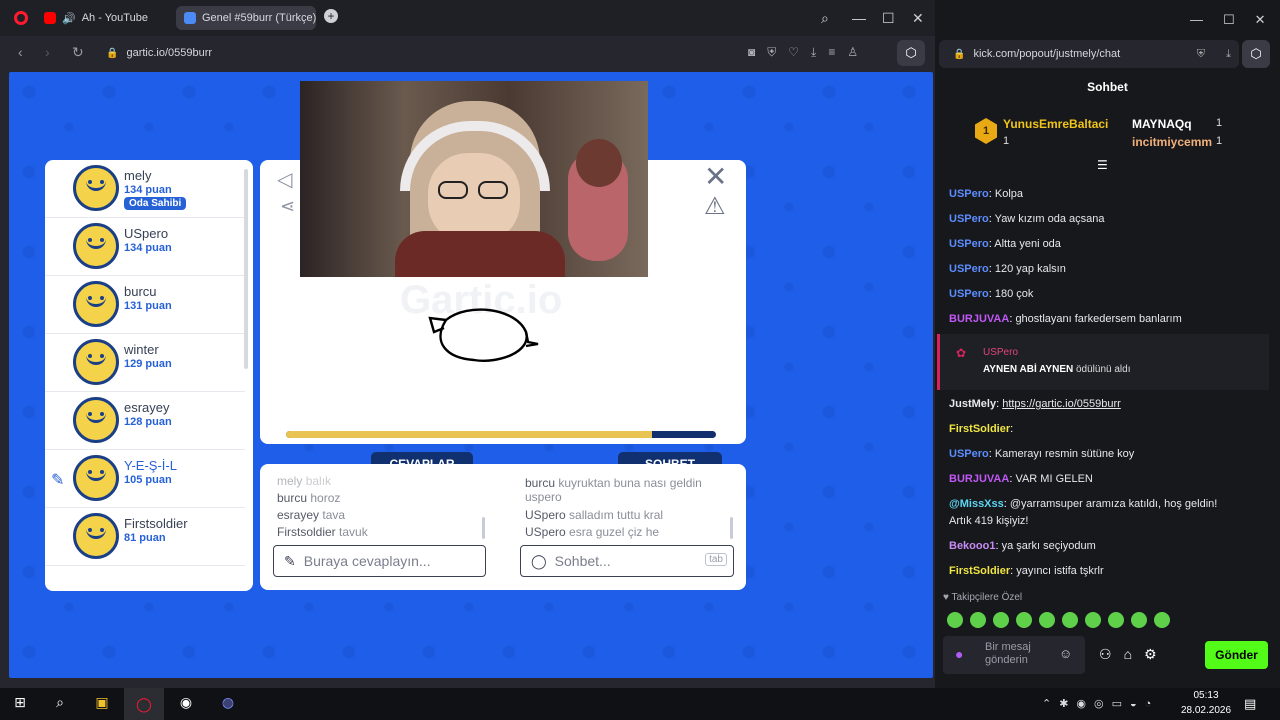 The height and width of the screenshot is (720, 1280). I want to click on menu-icon: ≡, so click(831, 52).